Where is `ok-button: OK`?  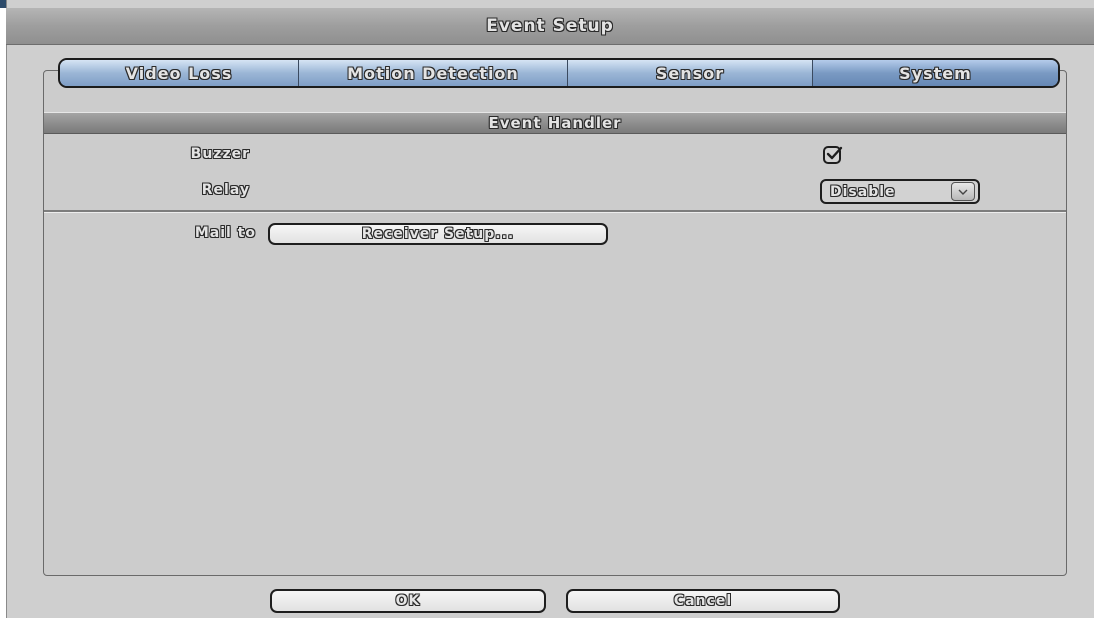
ok-button: OK is located at coordinates (408, 601).